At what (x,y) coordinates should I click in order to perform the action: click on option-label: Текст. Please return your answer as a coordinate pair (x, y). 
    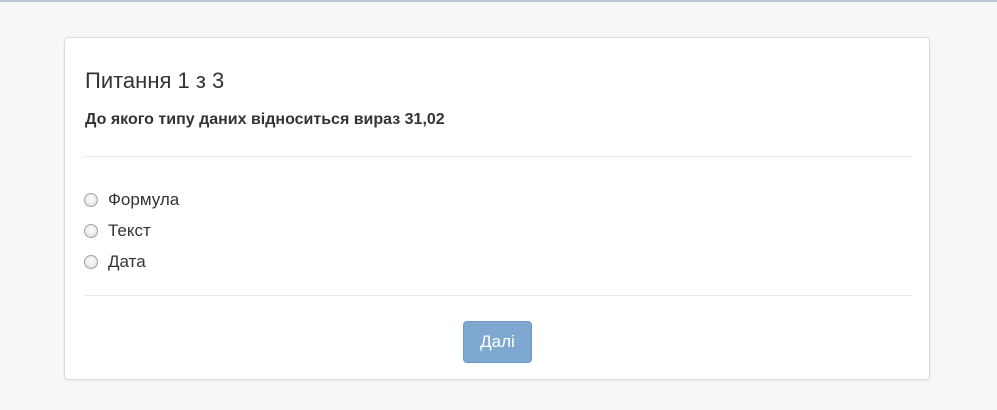
    Looking at the image, I should click on (129, 230).